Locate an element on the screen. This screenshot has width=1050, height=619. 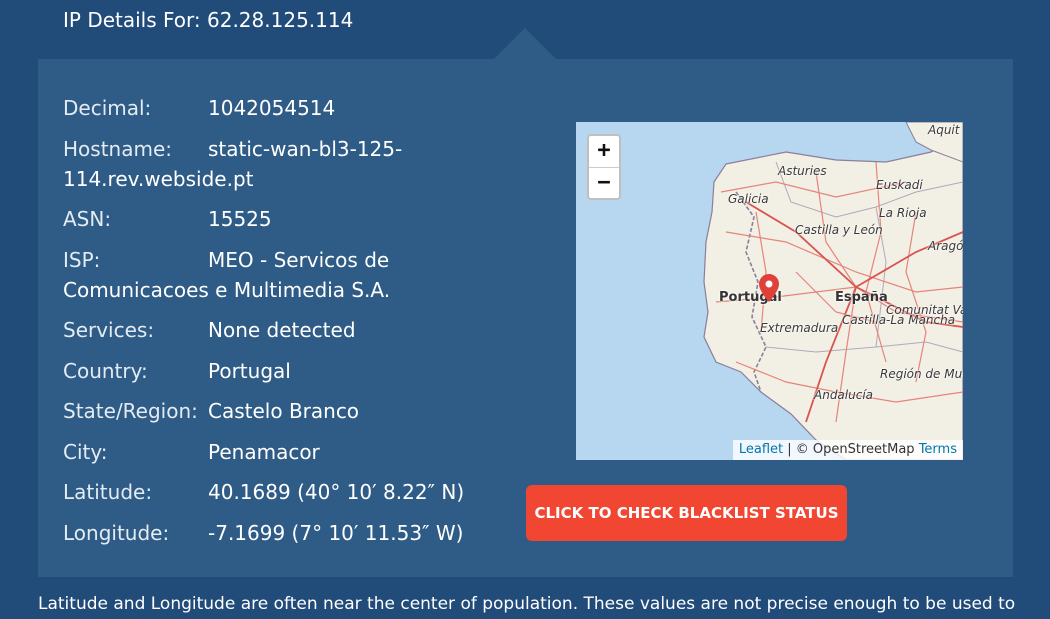
map-label-castilla-mancha: Castilla-La Mancha is located at coordinates (899, 320).